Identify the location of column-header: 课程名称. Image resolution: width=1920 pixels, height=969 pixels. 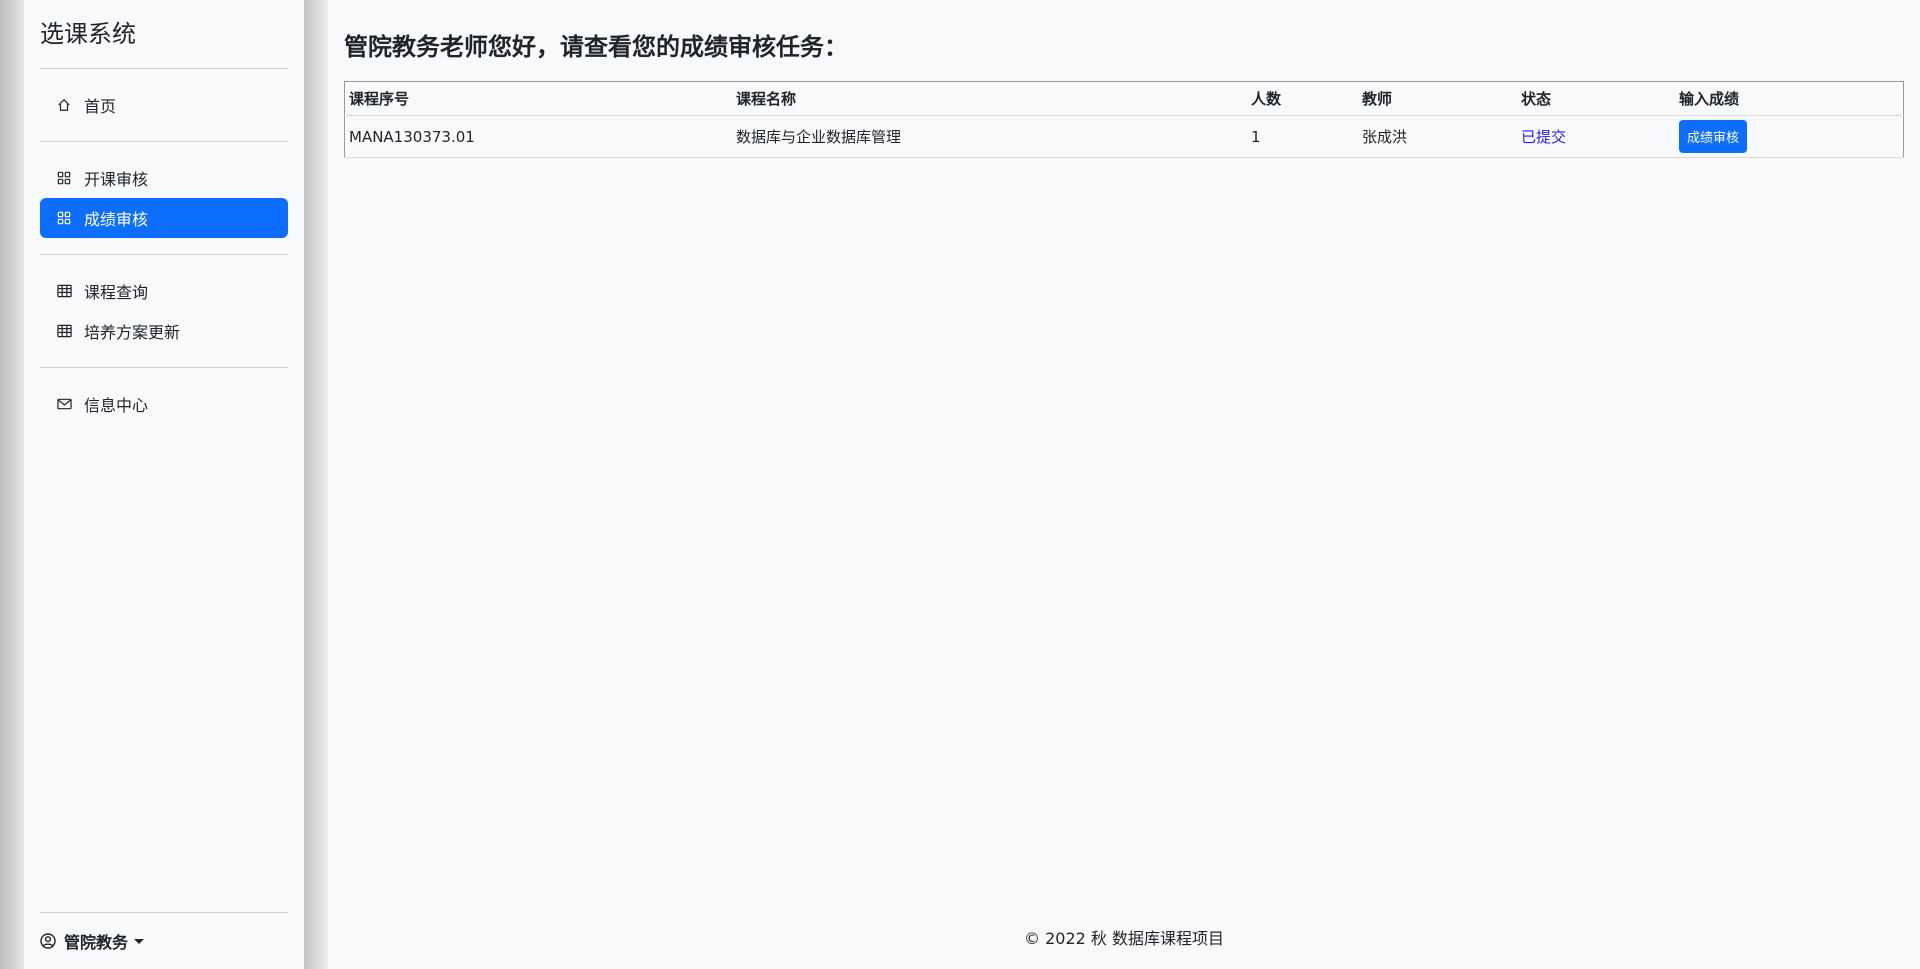
(989, 98).